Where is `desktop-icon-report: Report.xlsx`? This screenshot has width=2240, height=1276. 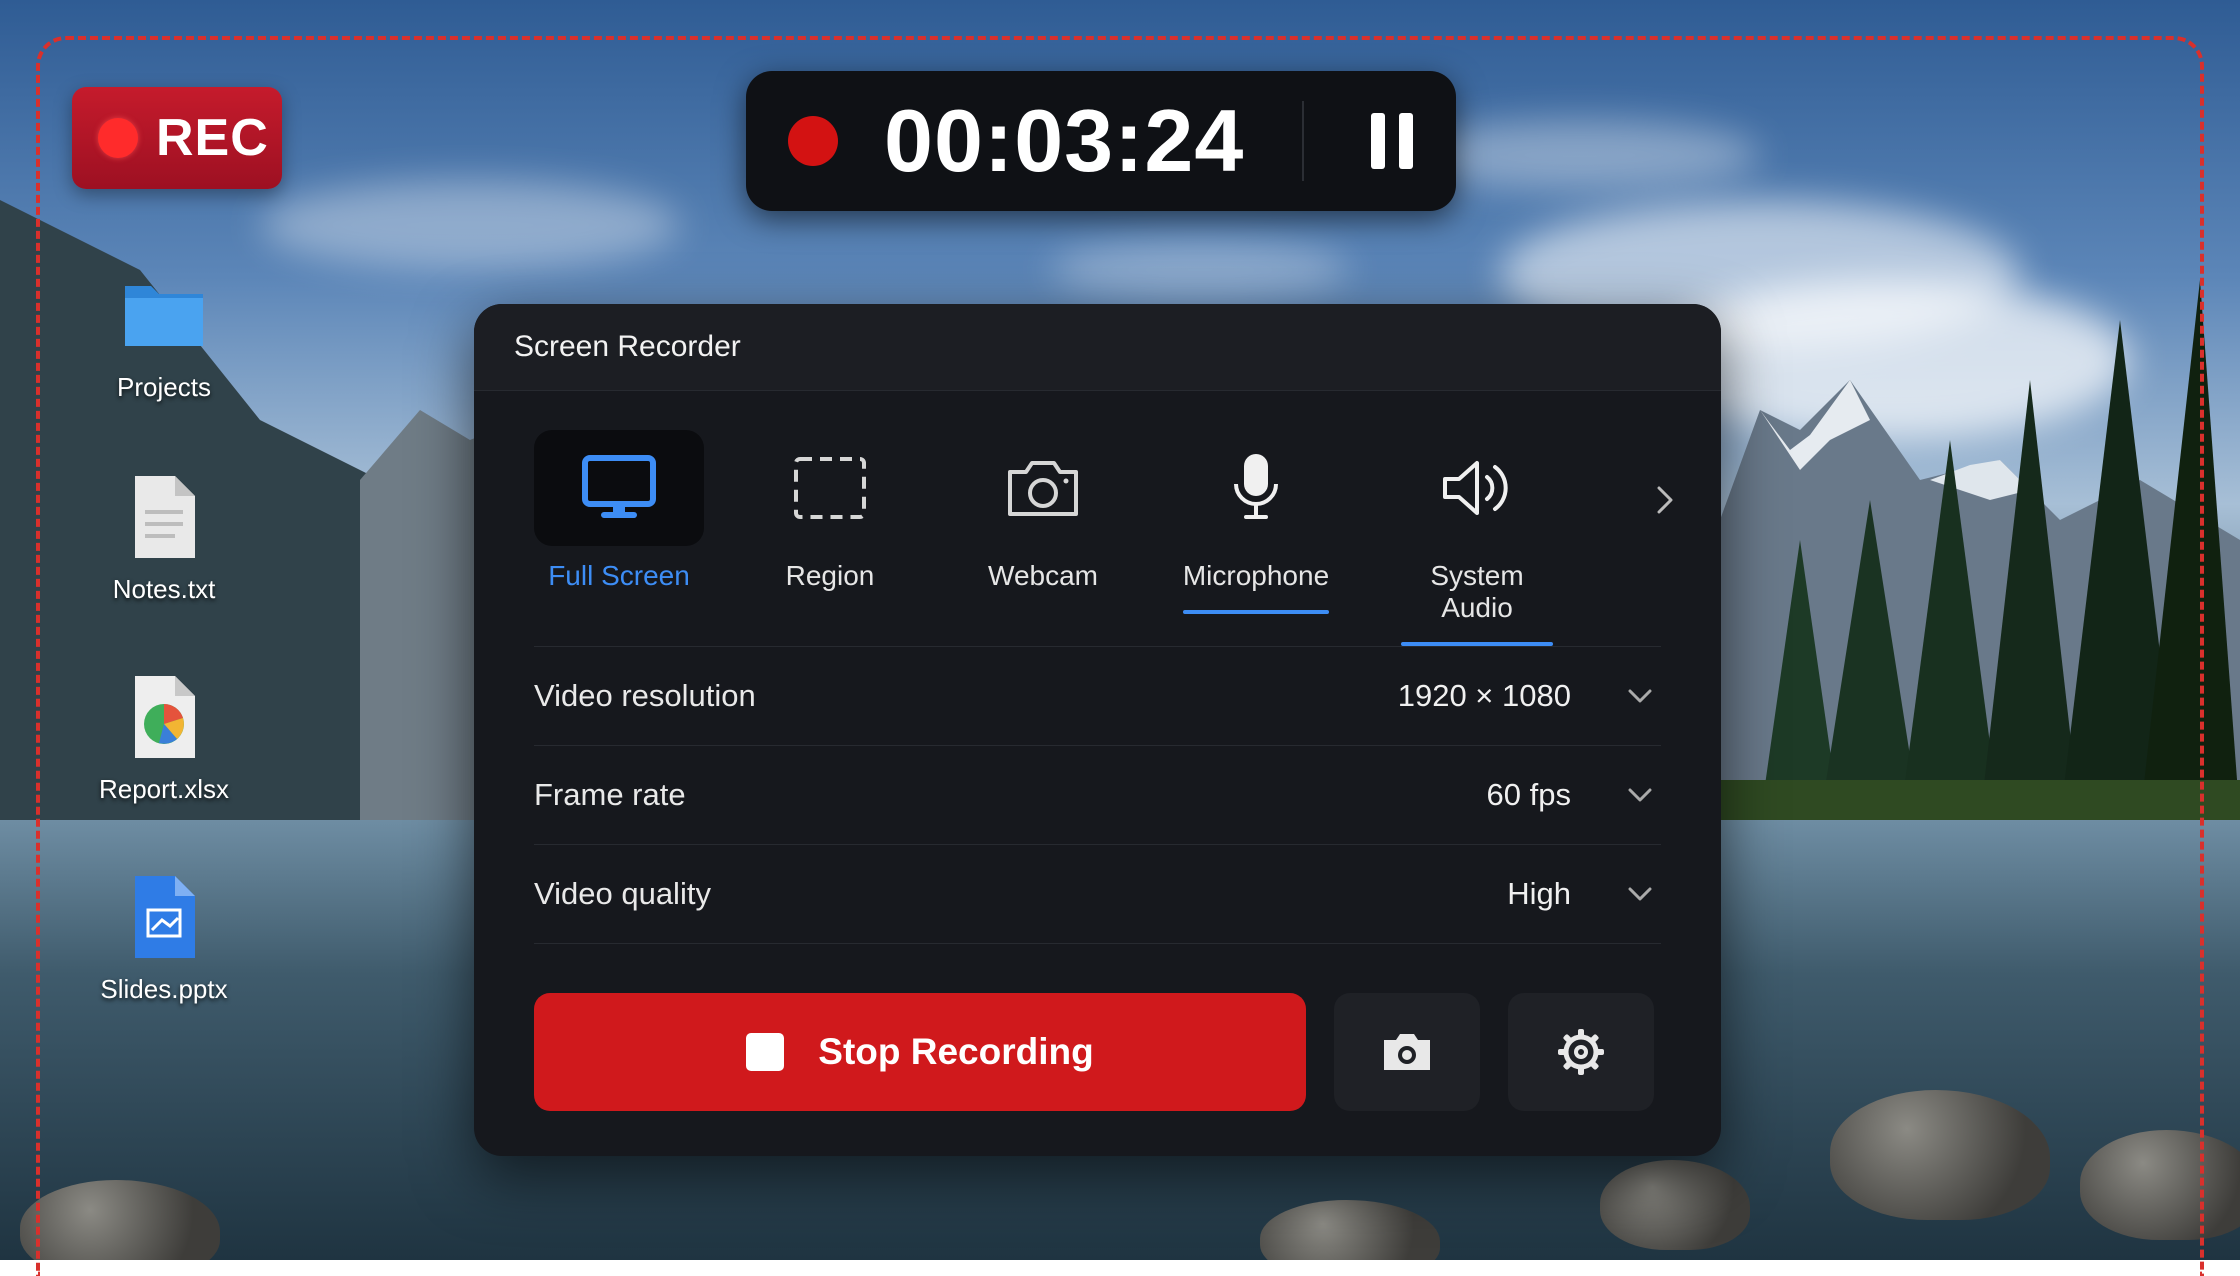
desktop-icon-report: Report.xlsx is located at coordinates (164, 738).